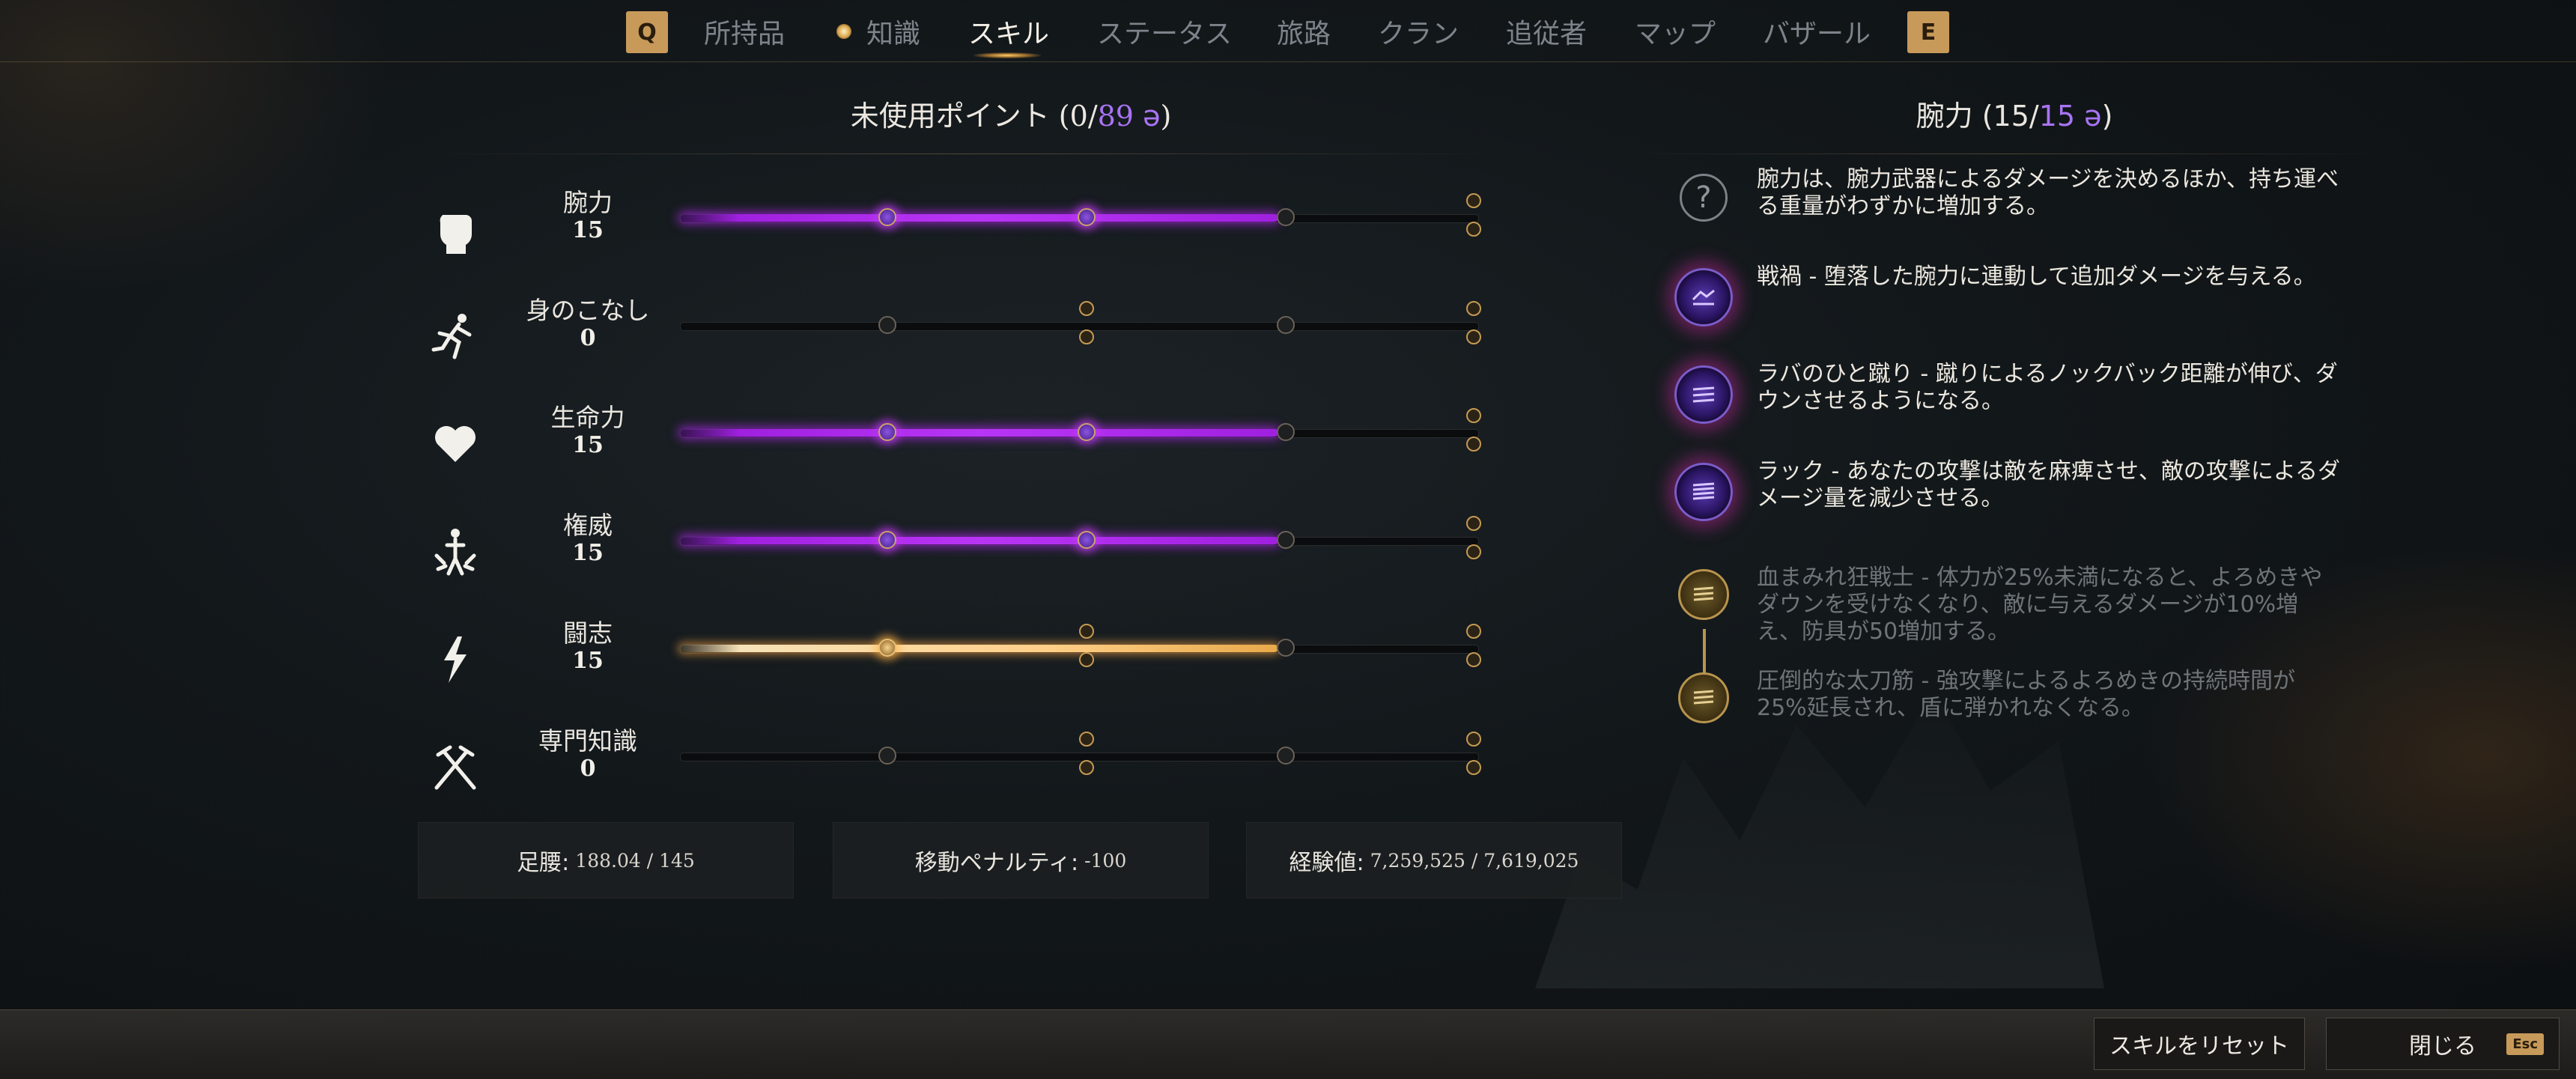 This screenshot has width=2576, height=1079. Describe the element at coordinates (635, 861) in the screenshot. I see `load-value: 188.04 / 145` at that location.